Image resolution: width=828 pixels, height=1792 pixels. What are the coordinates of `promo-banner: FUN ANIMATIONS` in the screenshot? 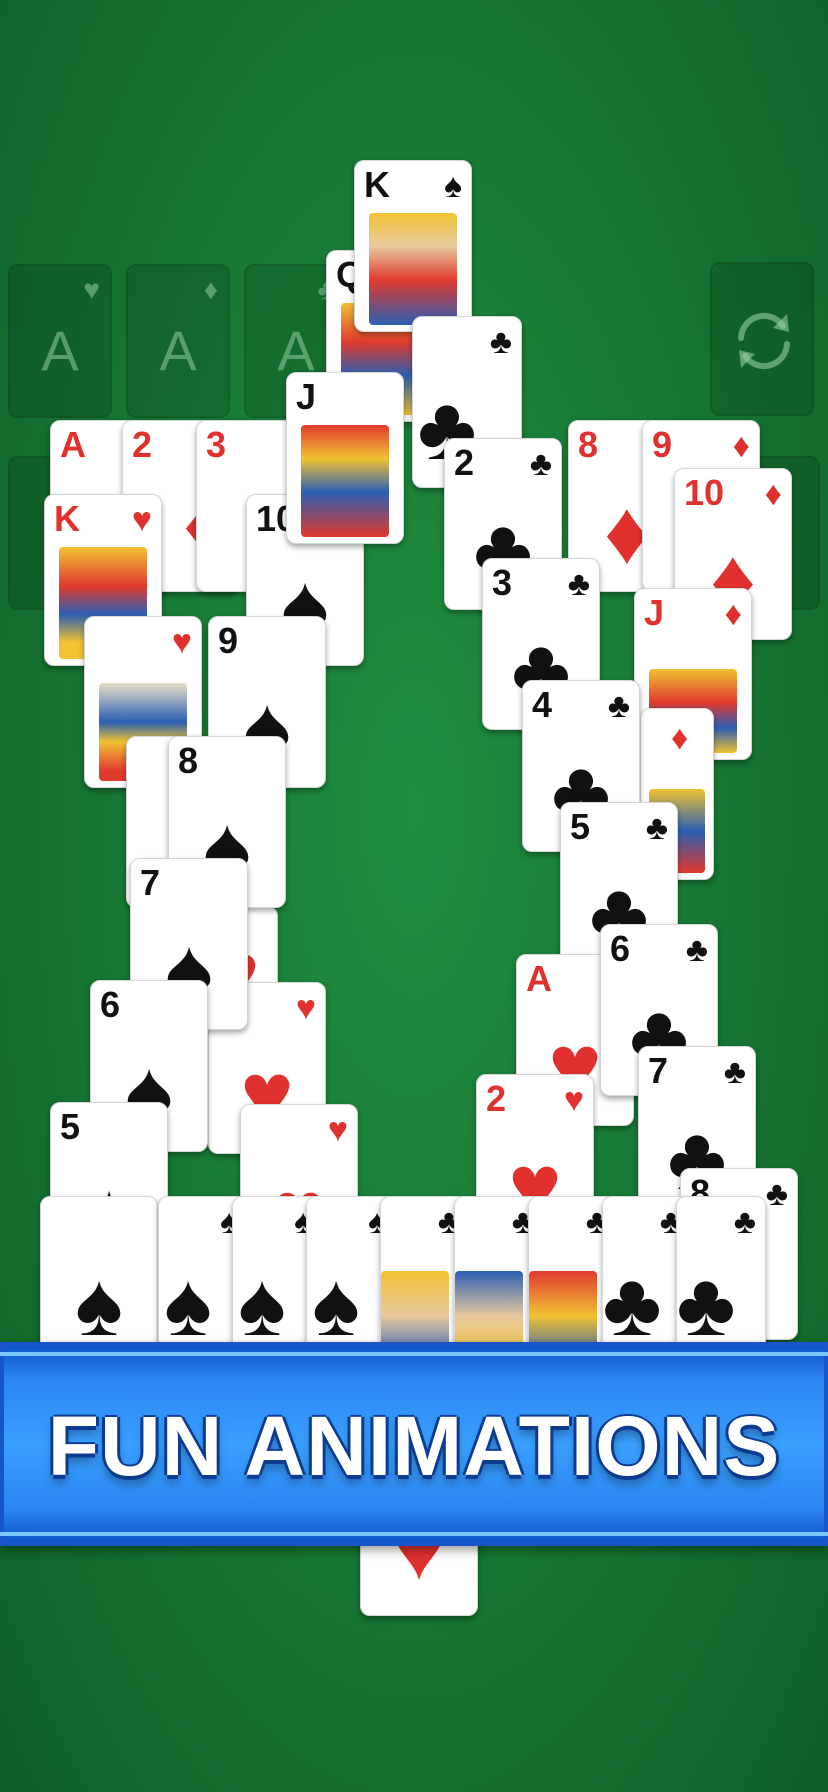 It's located at (414, 1444).